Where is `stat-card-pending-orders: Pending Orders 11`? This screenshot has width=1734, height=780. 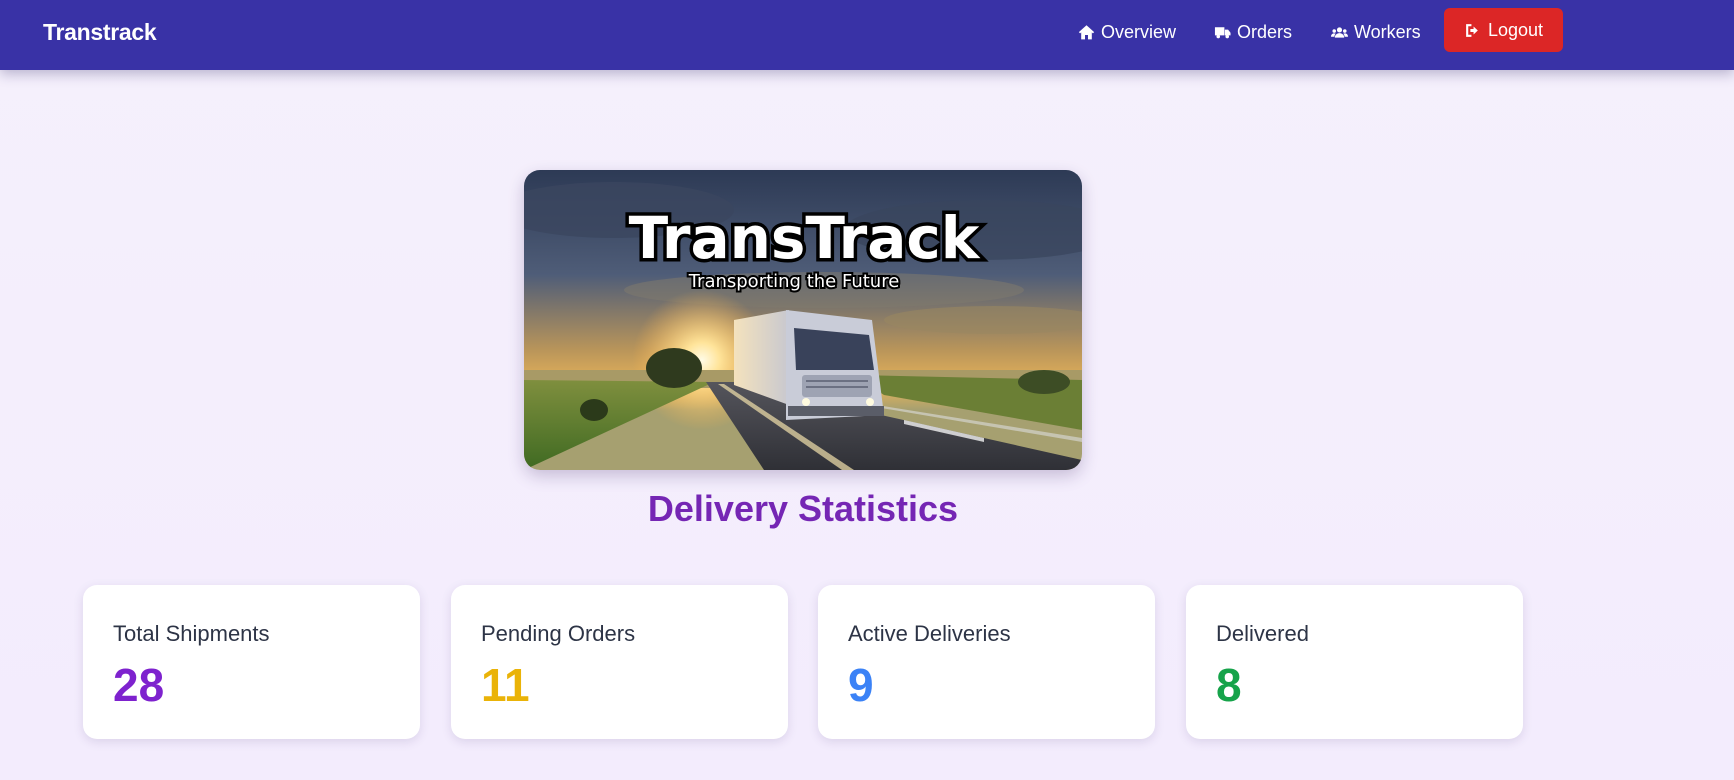
stat-card-pending-orders: Pending Orders 11 is located at coordinates (619, 662).